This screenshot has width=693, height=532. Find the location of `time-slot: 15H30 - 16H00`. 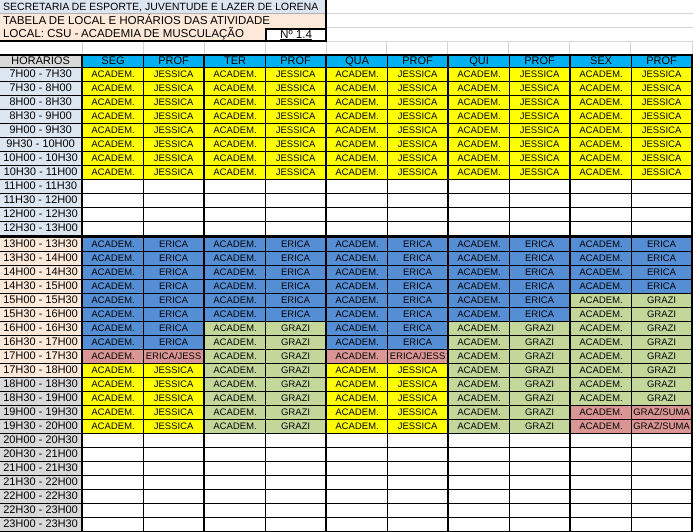

time-slot: 15H30 - 16H00 is located at coordinates (41, 315).